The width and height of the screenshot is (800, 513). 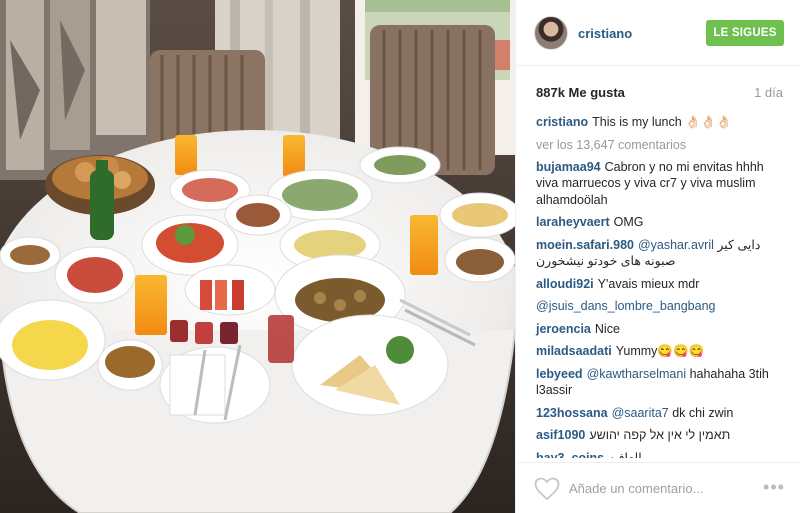 I want to click on caption-text: This is my lunch 👌🏻👌🏻👌🏻, so click(x=662, y=122).